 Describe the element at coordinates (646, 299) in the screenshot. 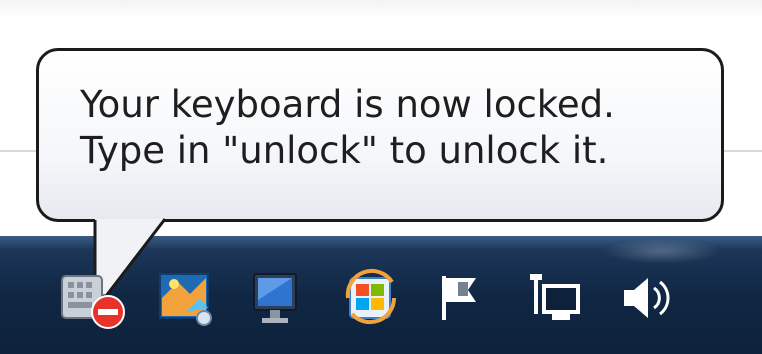

I see `volume-icon` at that location.